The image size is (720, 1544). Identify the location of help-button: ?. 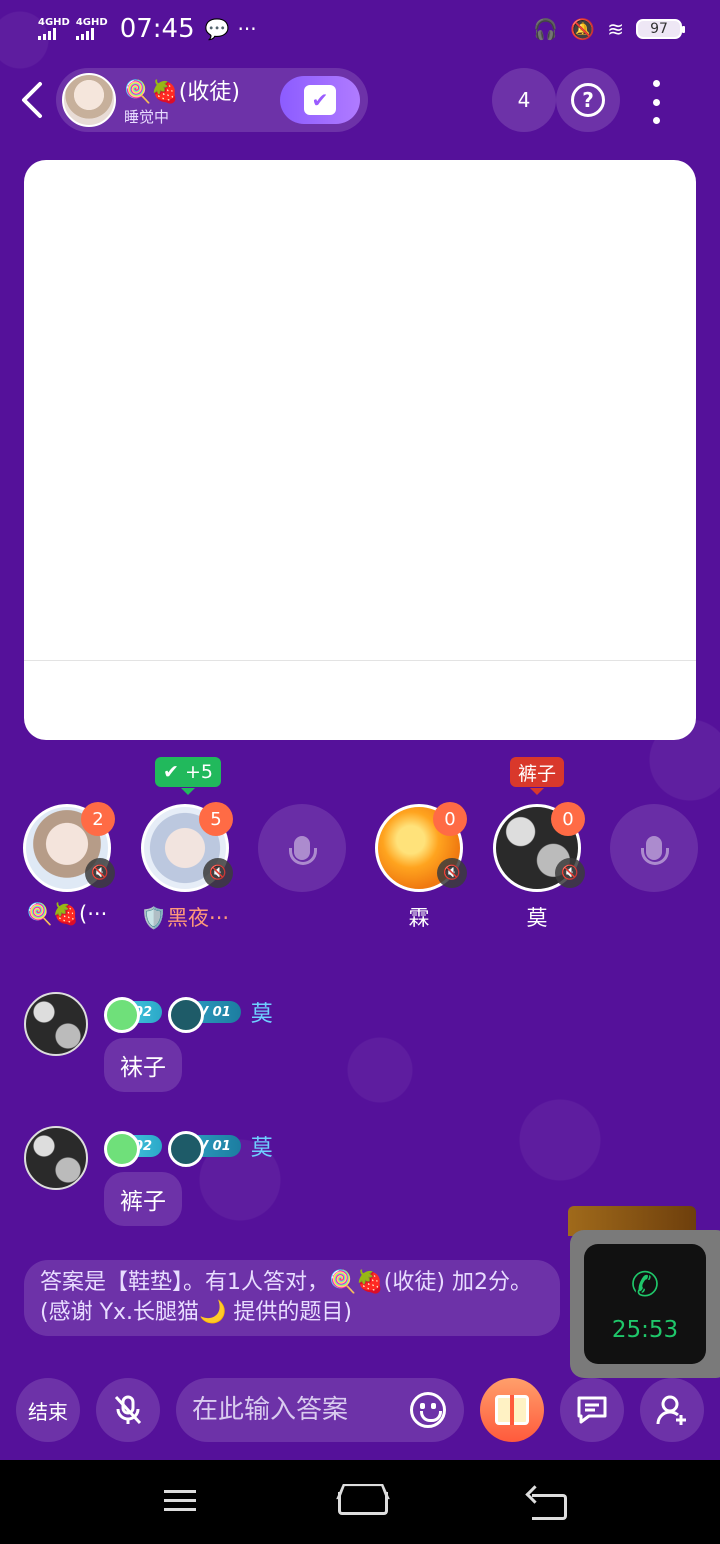
(588, 100).